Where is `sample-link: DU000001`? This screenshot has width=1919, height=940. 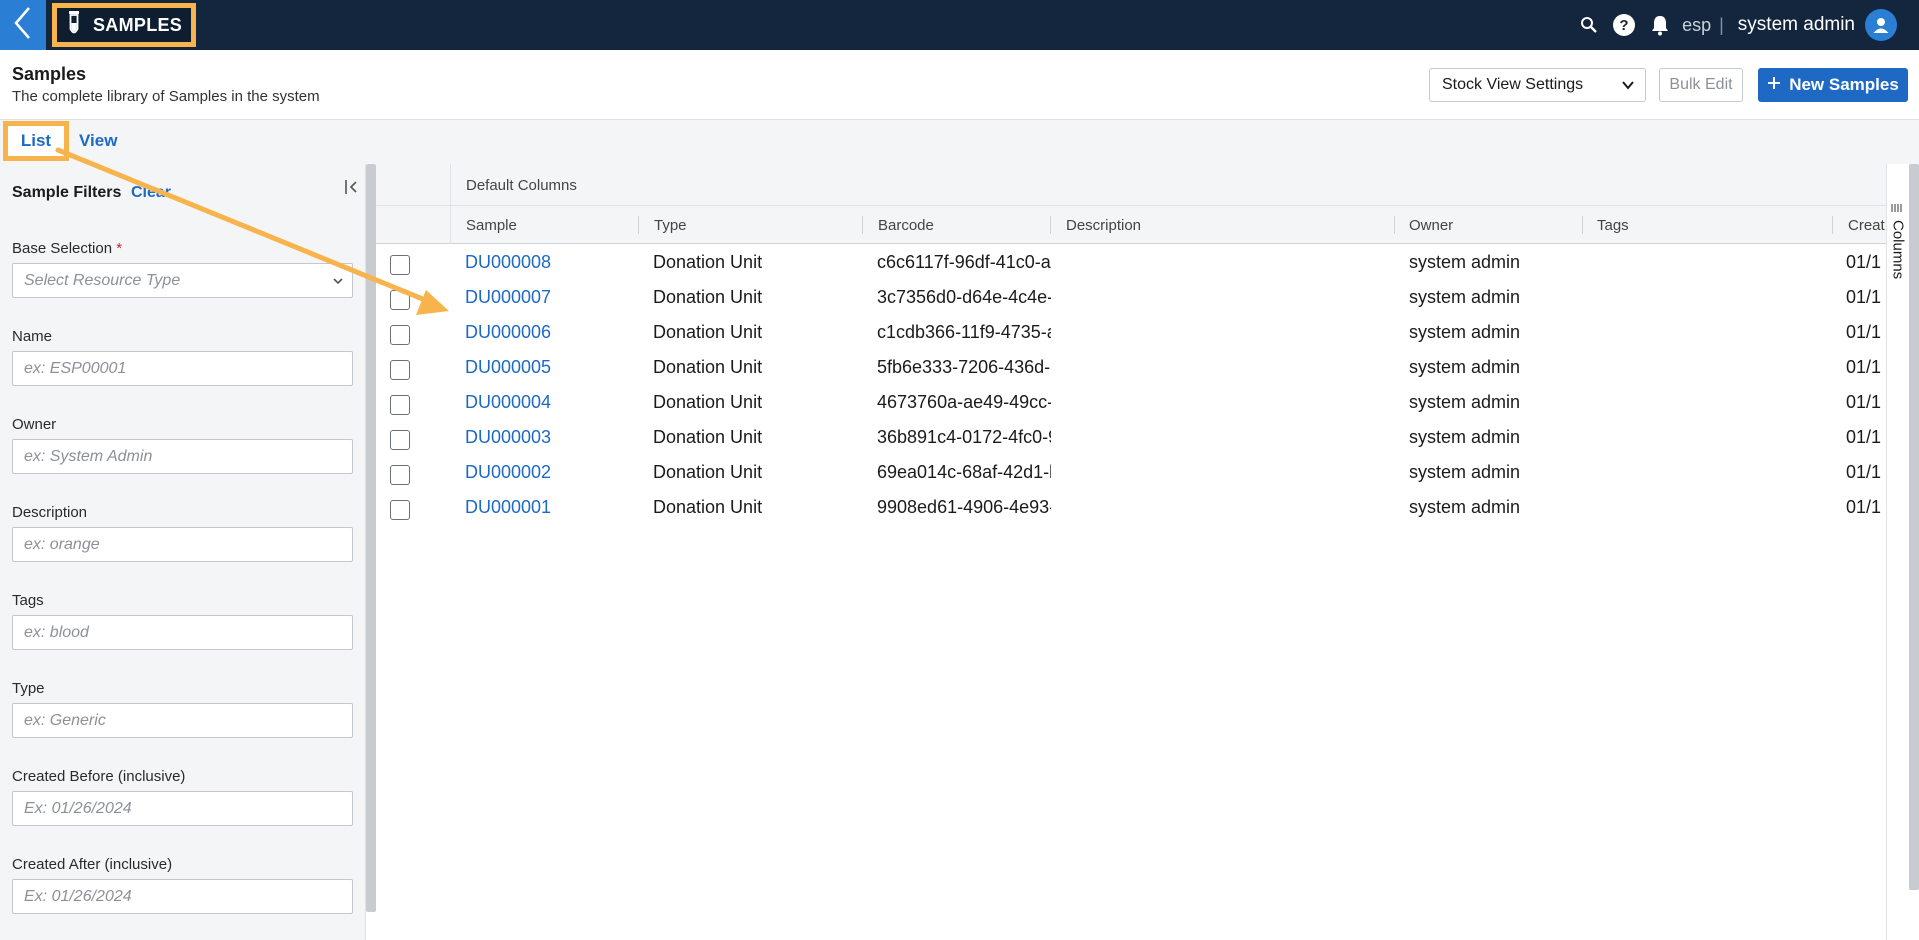 sample-link: DU000001 is located at coordinates (508, 507).